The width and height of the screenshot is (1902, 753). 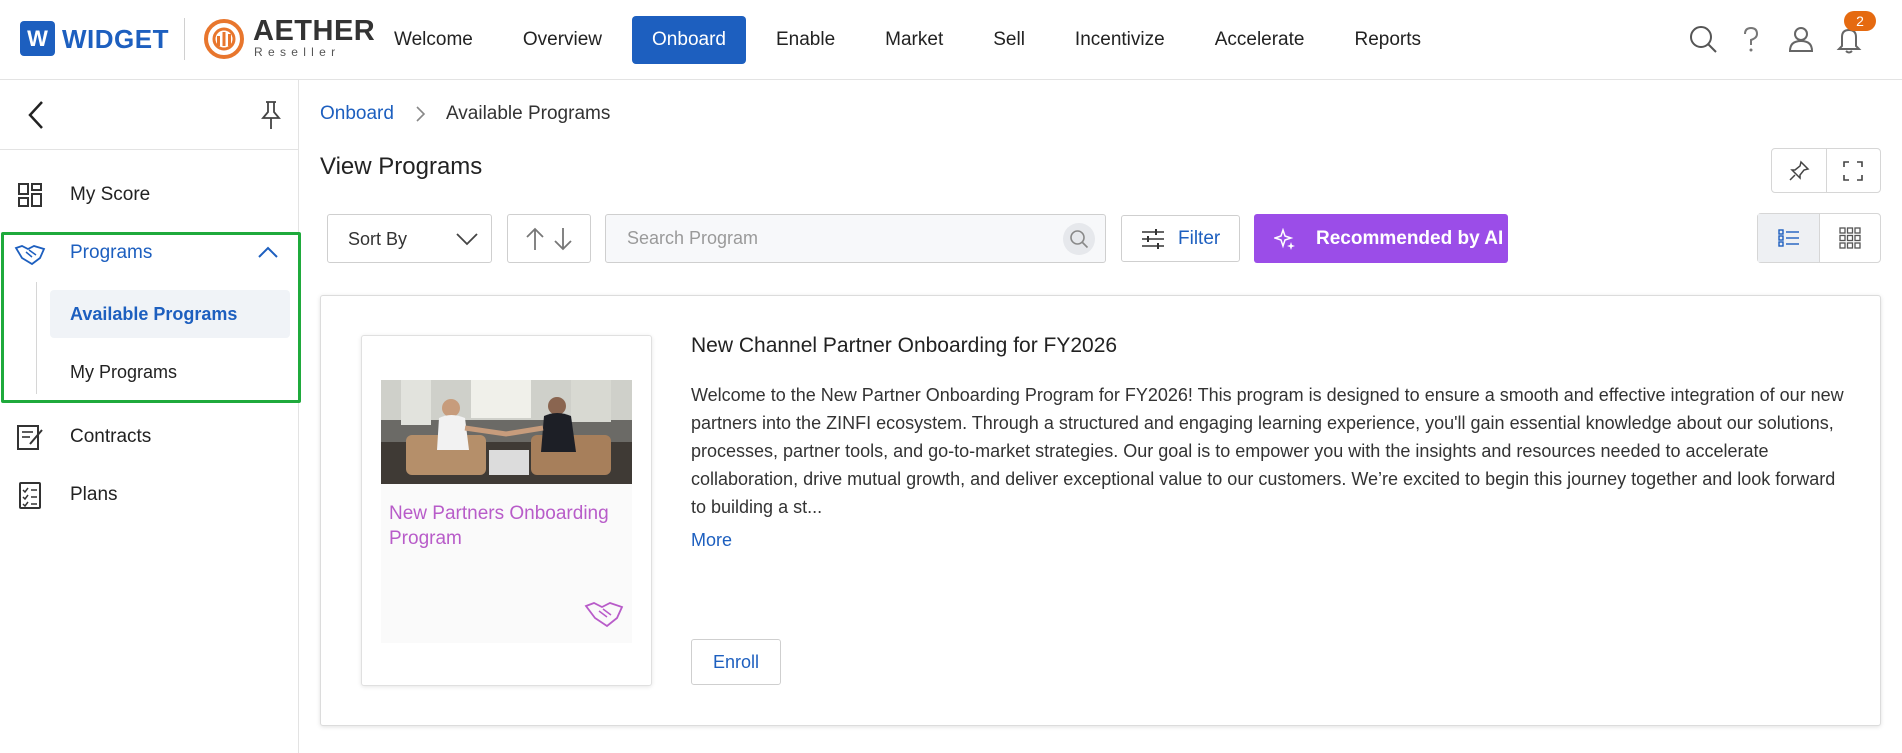 What do you see at coordinates (110, 194) in the screenshot?
I see `sidebar-item-label: My Score` at bounding box center [110, 194].